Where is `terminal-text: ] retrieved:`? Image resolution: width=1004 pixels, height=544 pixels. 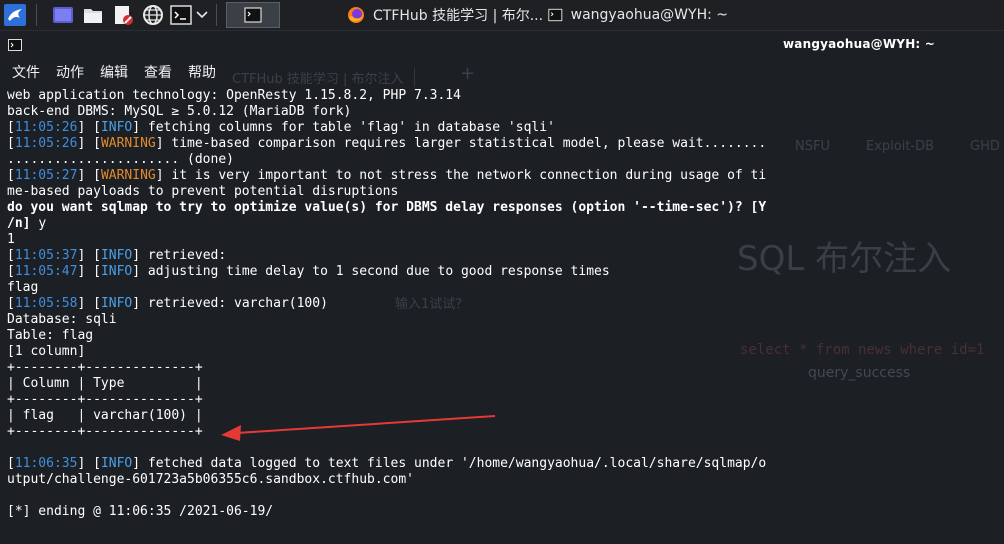 terminal-text: ] retrieved: is located at coordinates (179, 255).